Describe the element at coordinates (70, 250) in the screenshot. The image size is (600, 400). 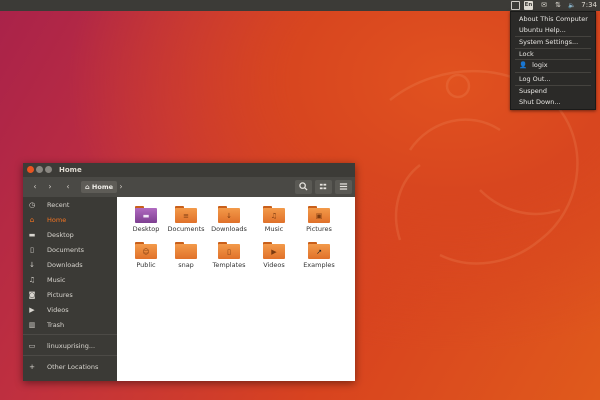
I see `sidebar-item-documents: ▯ Documents` at that location.